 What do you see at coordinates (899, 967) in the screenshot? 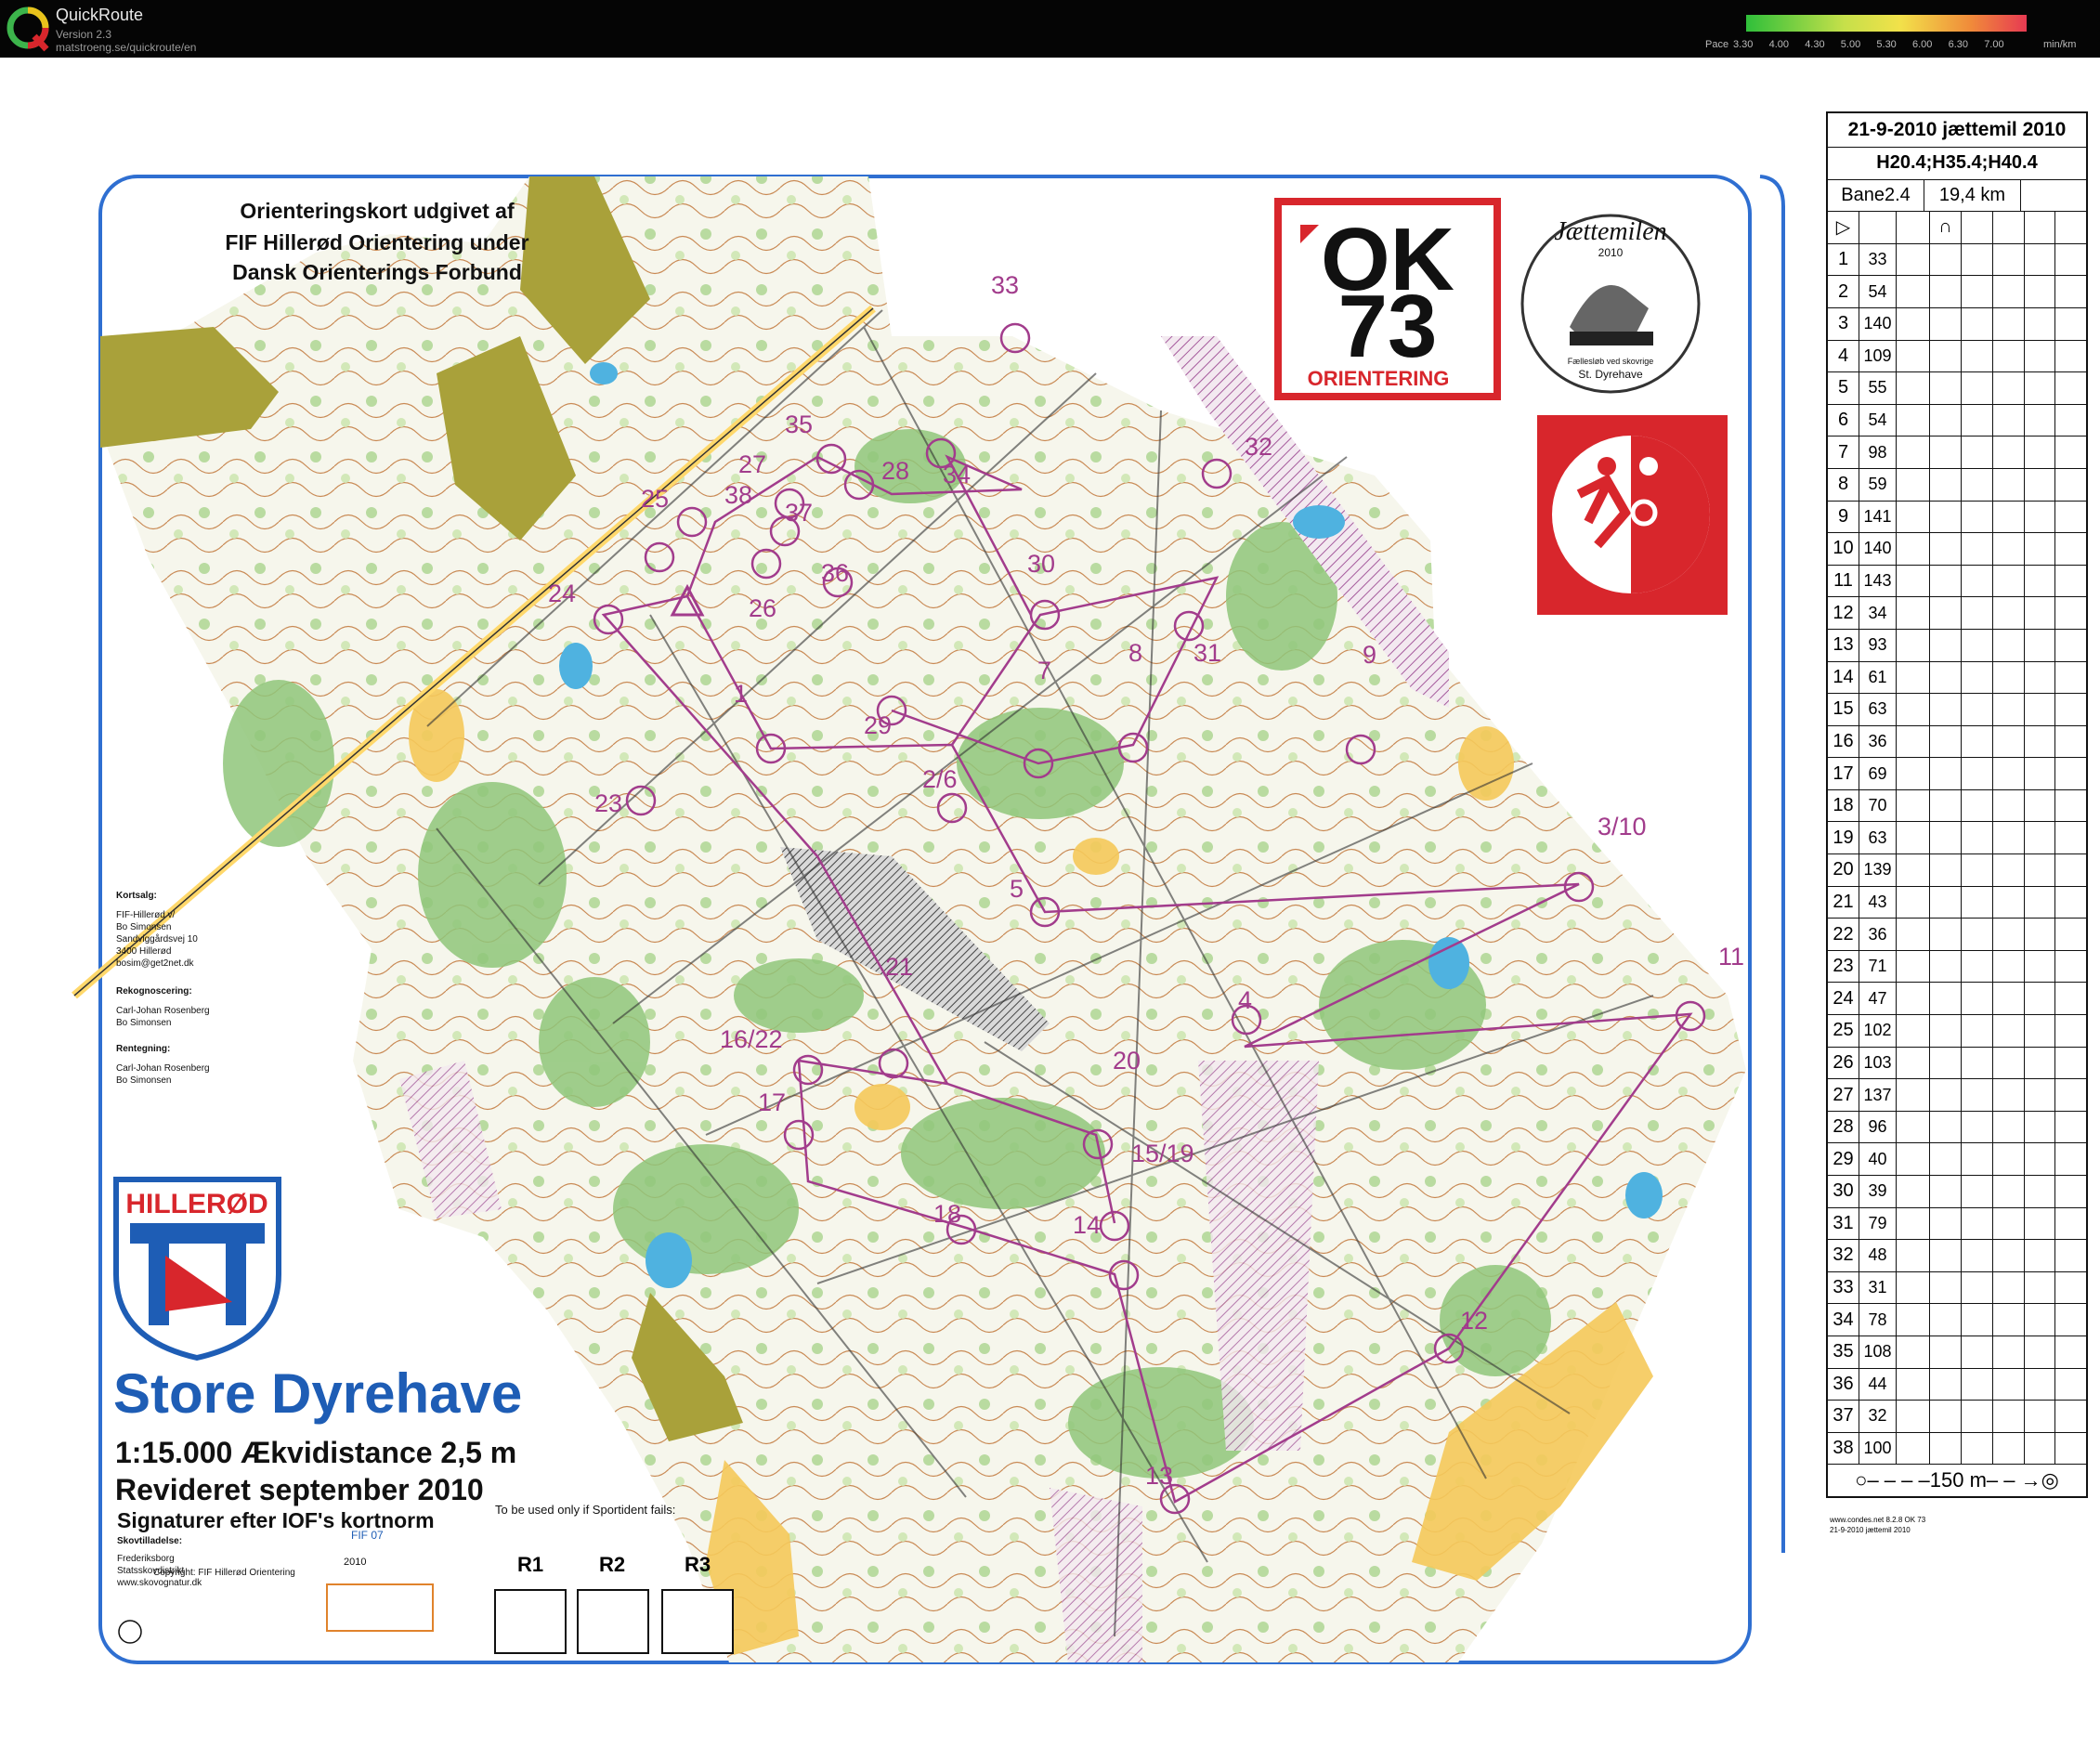
I see `control-label: 21` at bounding box center [899, 967].